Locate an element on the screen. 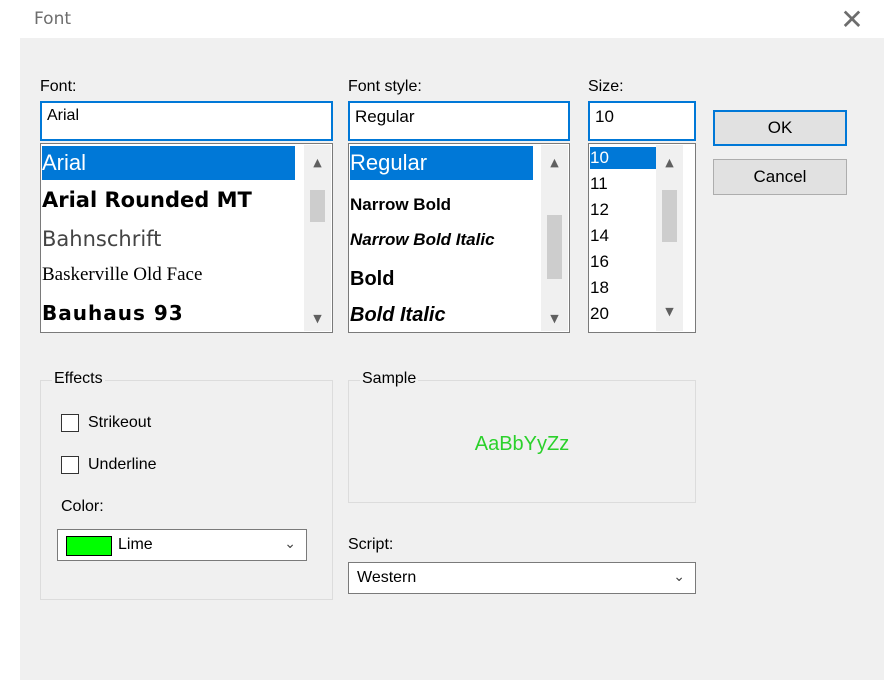  font-list-item-baskerville: Baskerville Old Face is located at coordinates (122, 275).